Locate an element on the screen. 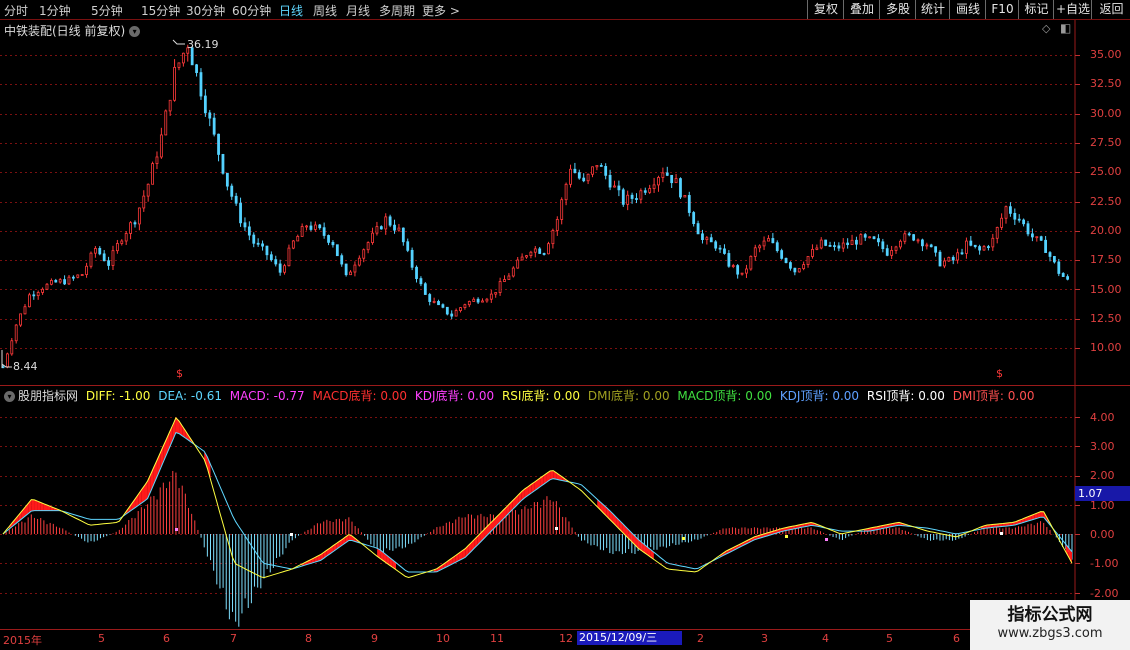  f10-button: F10 is located at coordinates (1002, 9).